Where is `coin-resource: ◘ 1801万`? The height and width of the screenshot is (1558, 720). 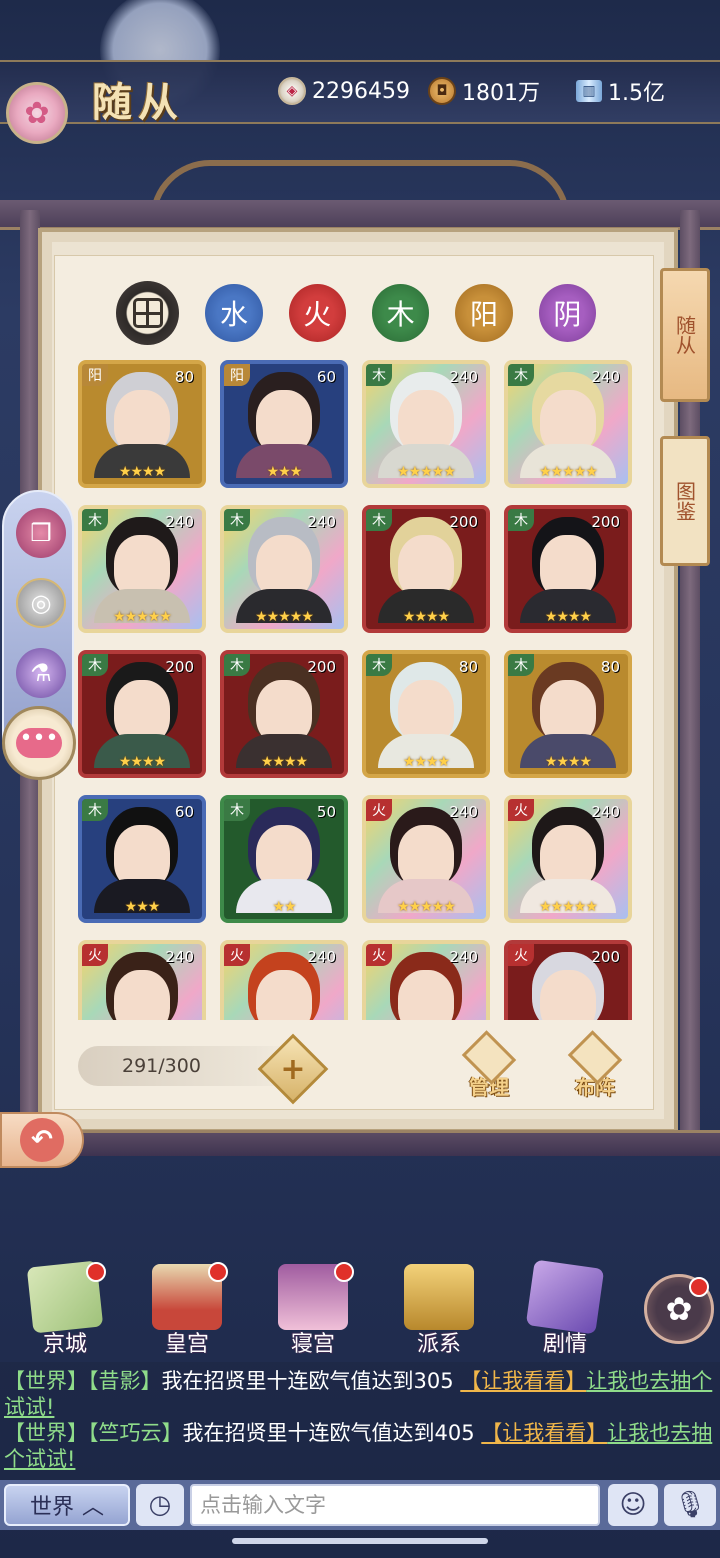
coin-resource: ◘ 1801万 is located at coordinates (484, 91).